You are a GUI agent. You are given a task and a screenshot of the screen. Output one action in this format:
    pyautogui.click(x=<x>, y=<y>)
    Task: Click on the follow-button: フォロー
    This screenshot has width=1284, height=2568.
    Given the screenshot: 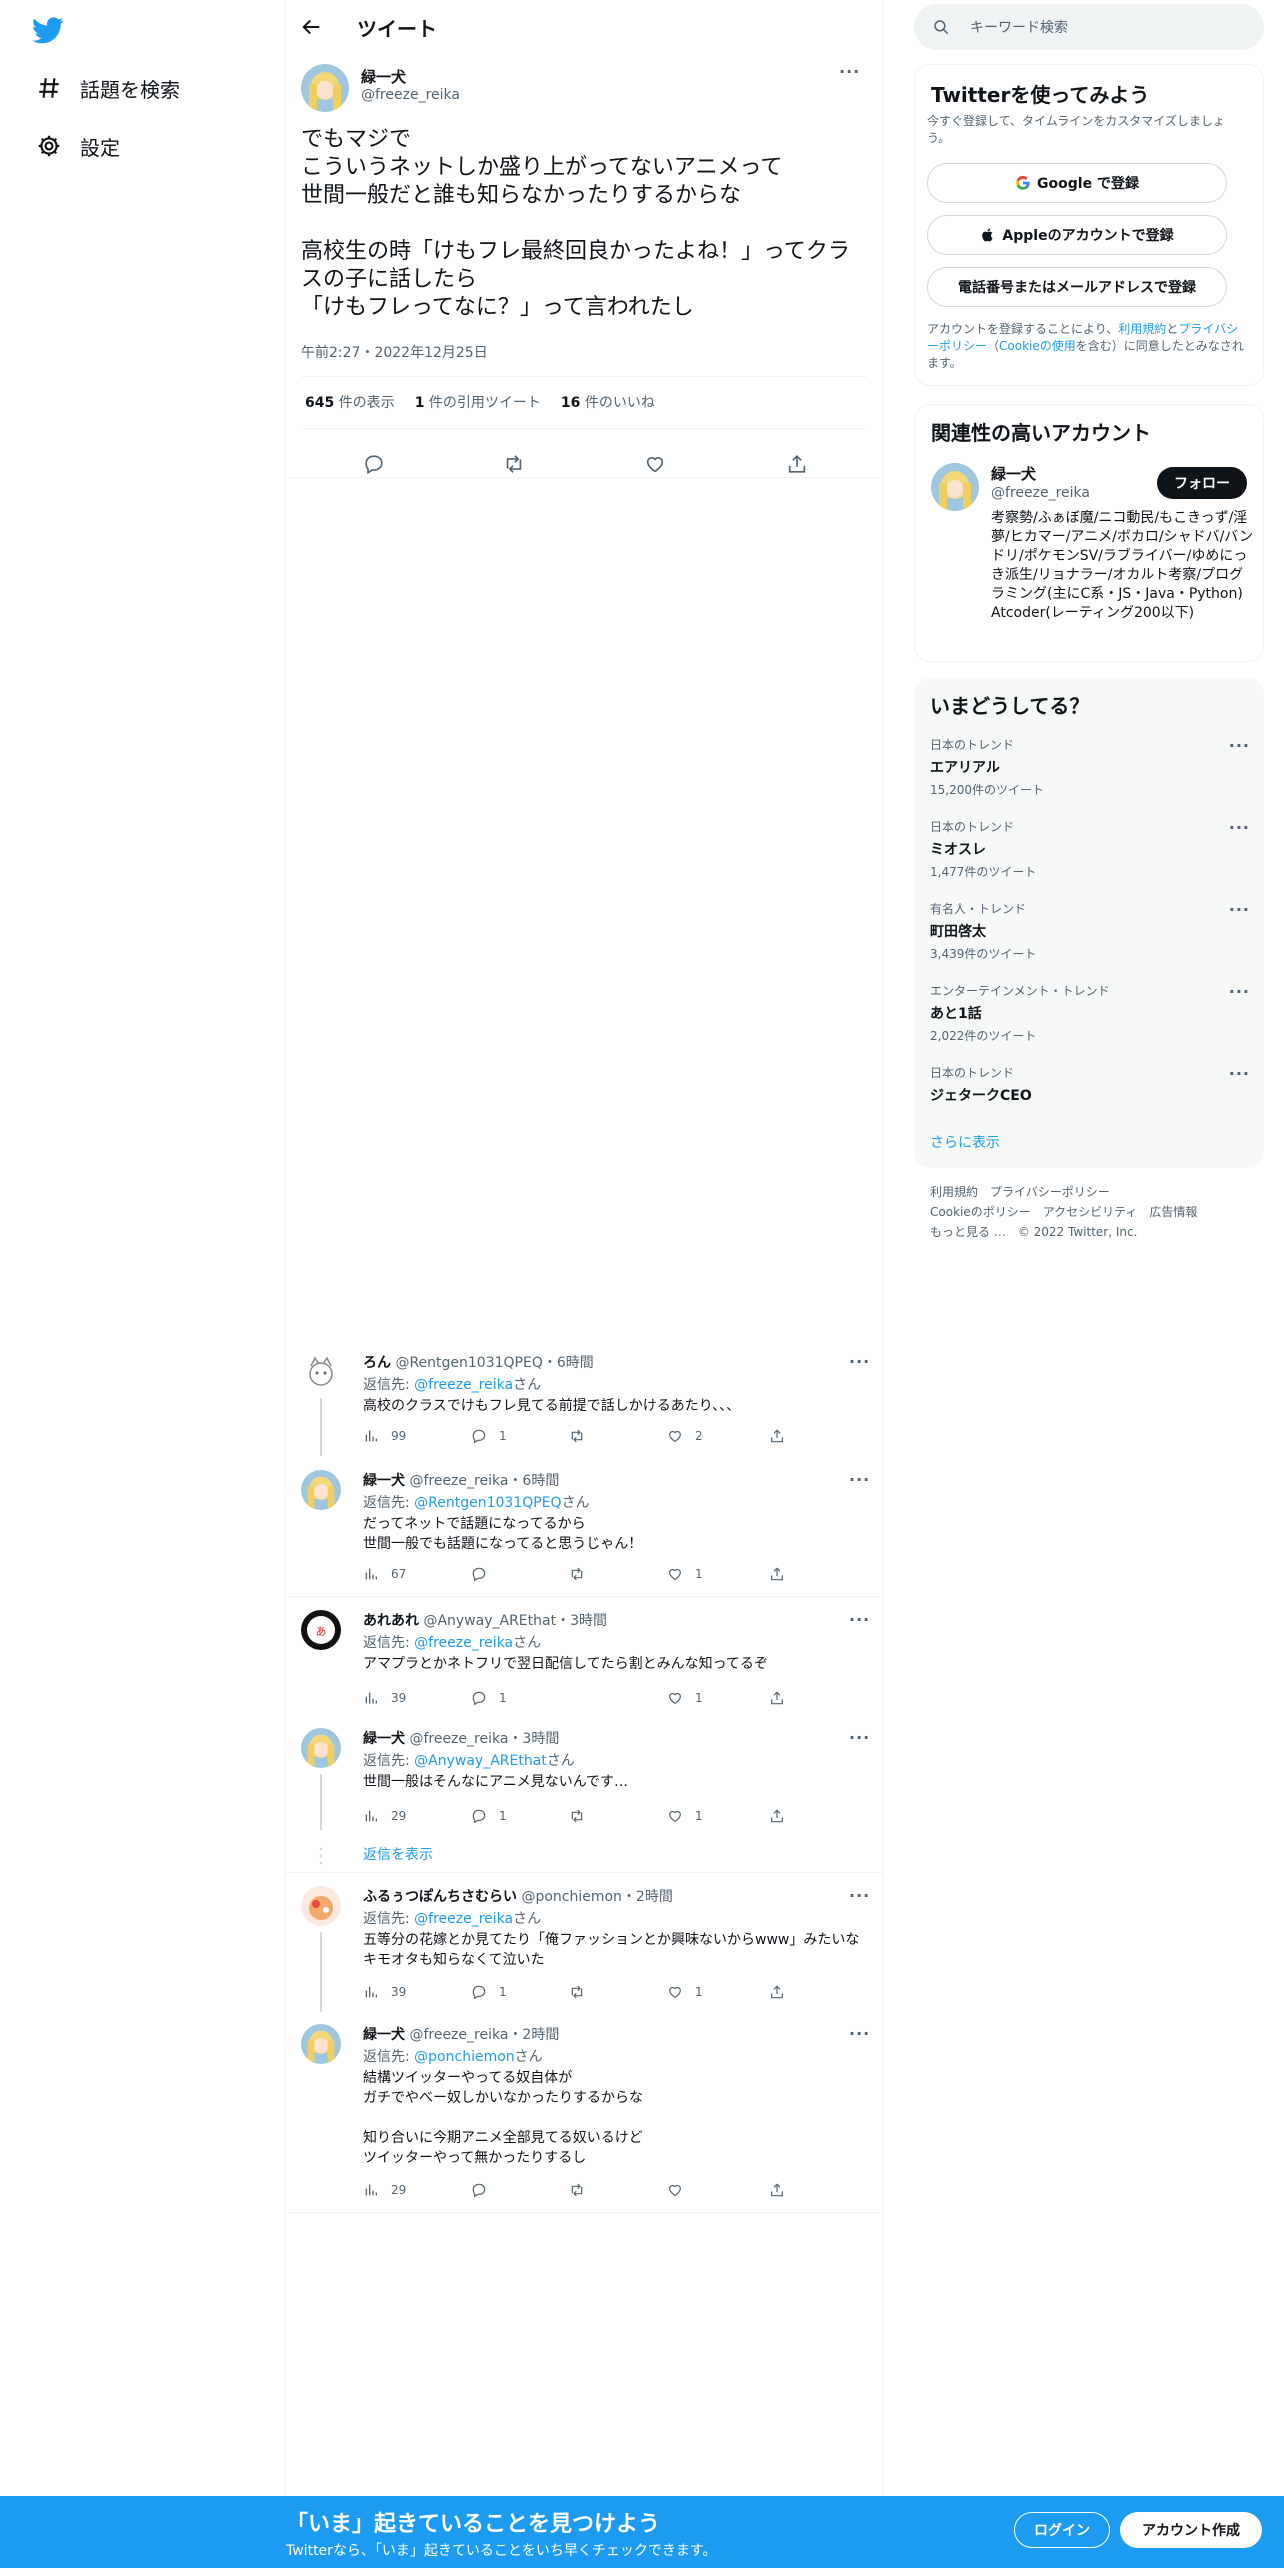 What is the action you would take?
    pyautogui.click(x=1202, y=483)
    